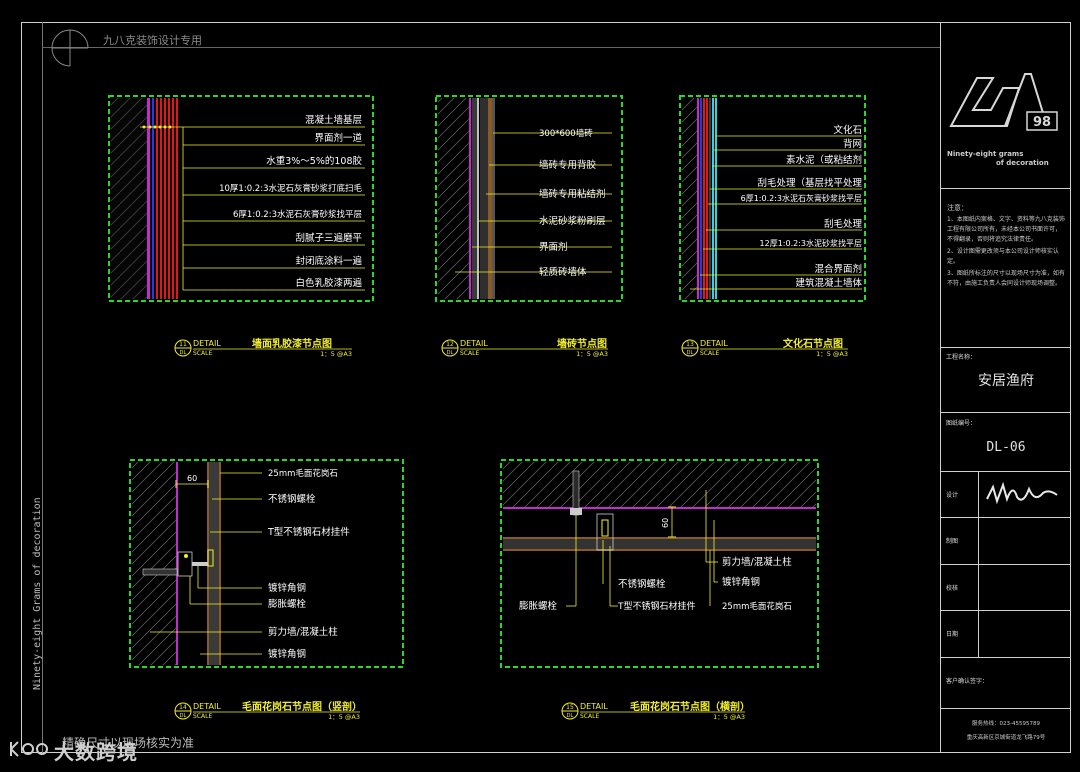 This screenshot has width=1080, height=772. Describe the element at coordinates (292, 343) in the screenshot. I see `d1-title: 墙面乳胶漆节点图` at that location.